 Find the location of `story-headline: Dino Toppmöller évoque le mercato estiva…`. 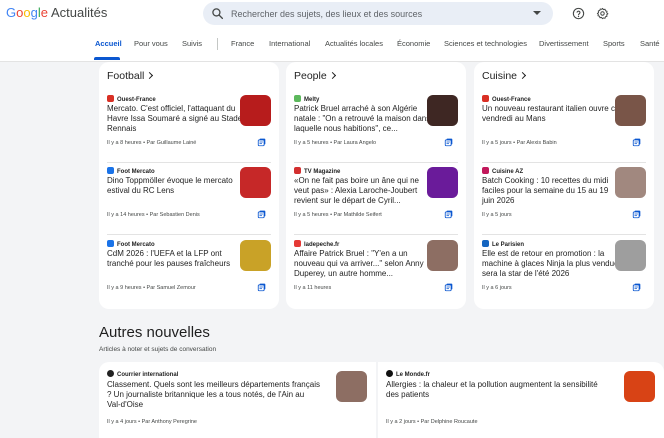

story-headline: Dino Toppmöller évoque le mercato estiva… is located at coordinates (177, 186).